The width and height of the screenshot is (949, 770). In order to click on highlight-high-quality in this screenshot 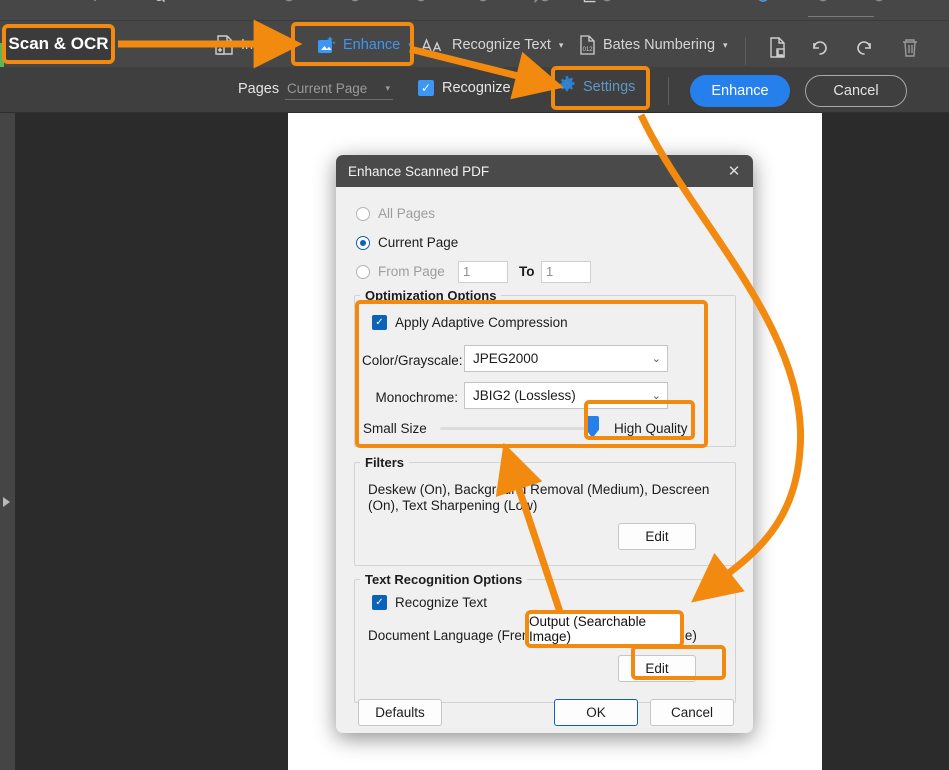, I will do `click(639, 420)`.